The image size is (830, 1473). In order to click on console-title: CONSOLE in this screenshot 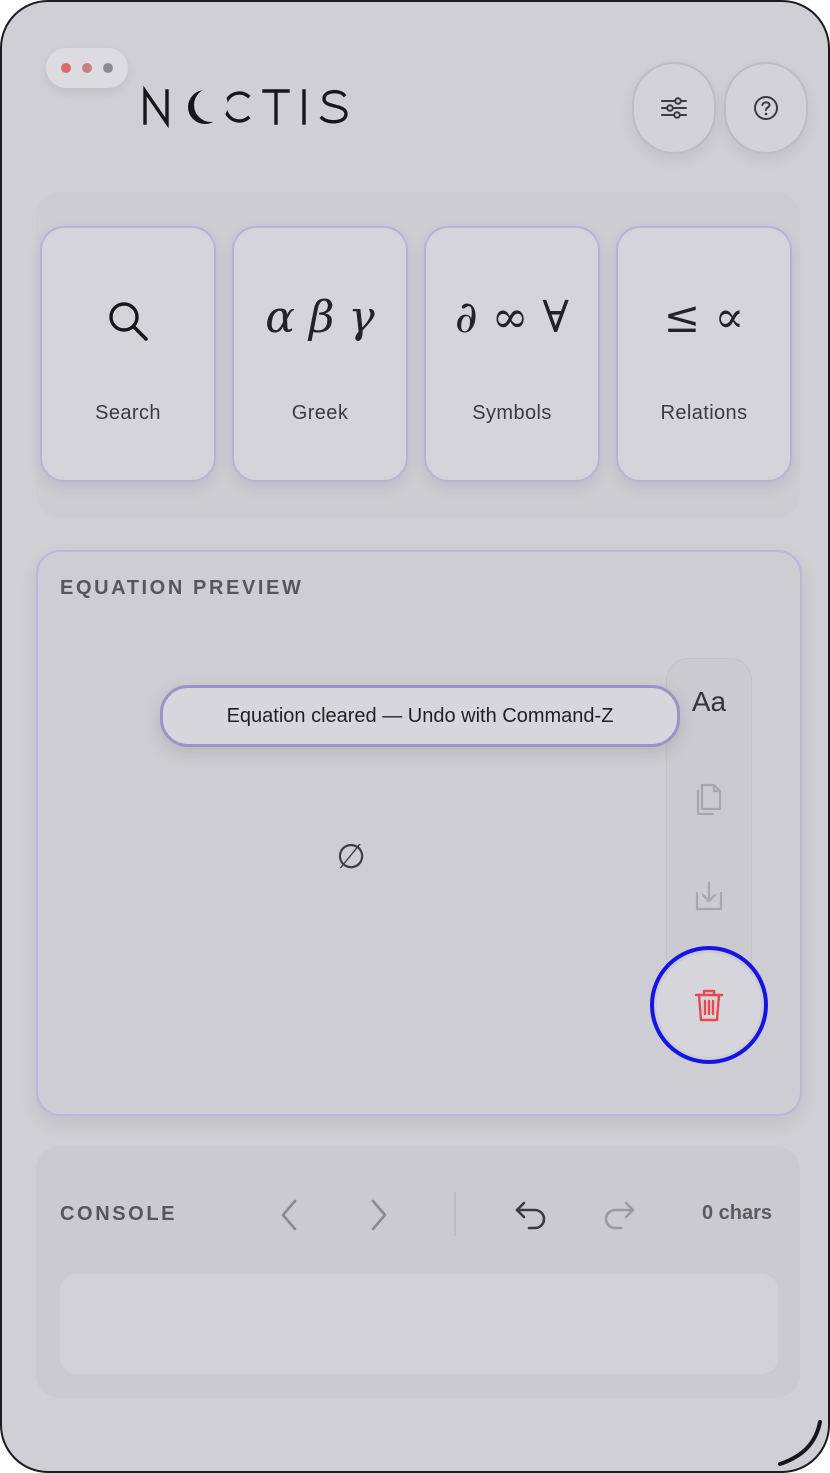, I will do `click(119, 1214)`.